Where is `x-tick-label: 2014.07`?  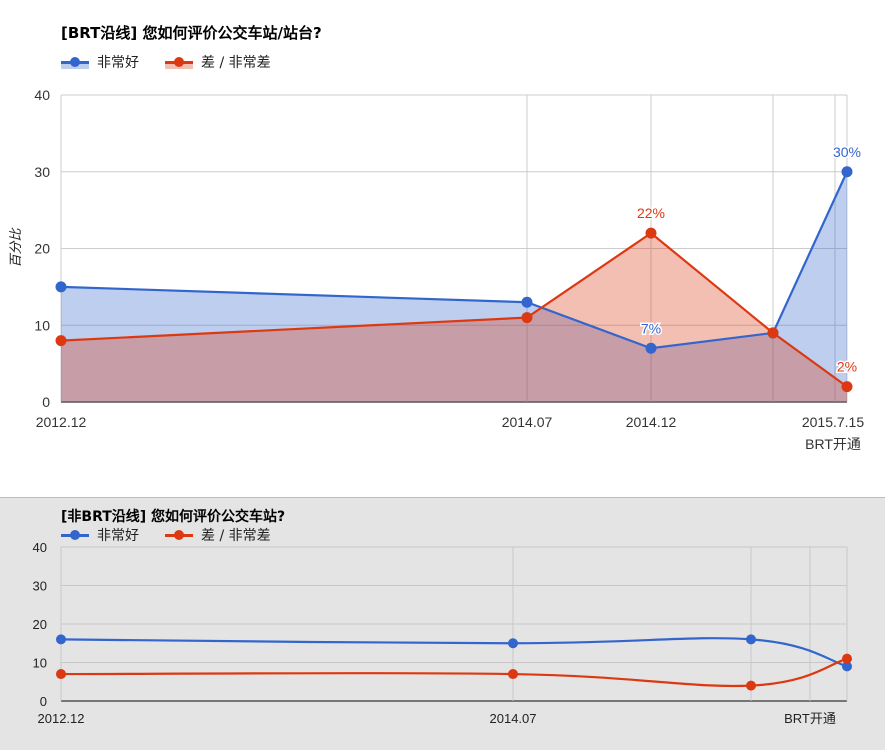
x-tick-label: 2014.07 is located at coordinates (513, 718).